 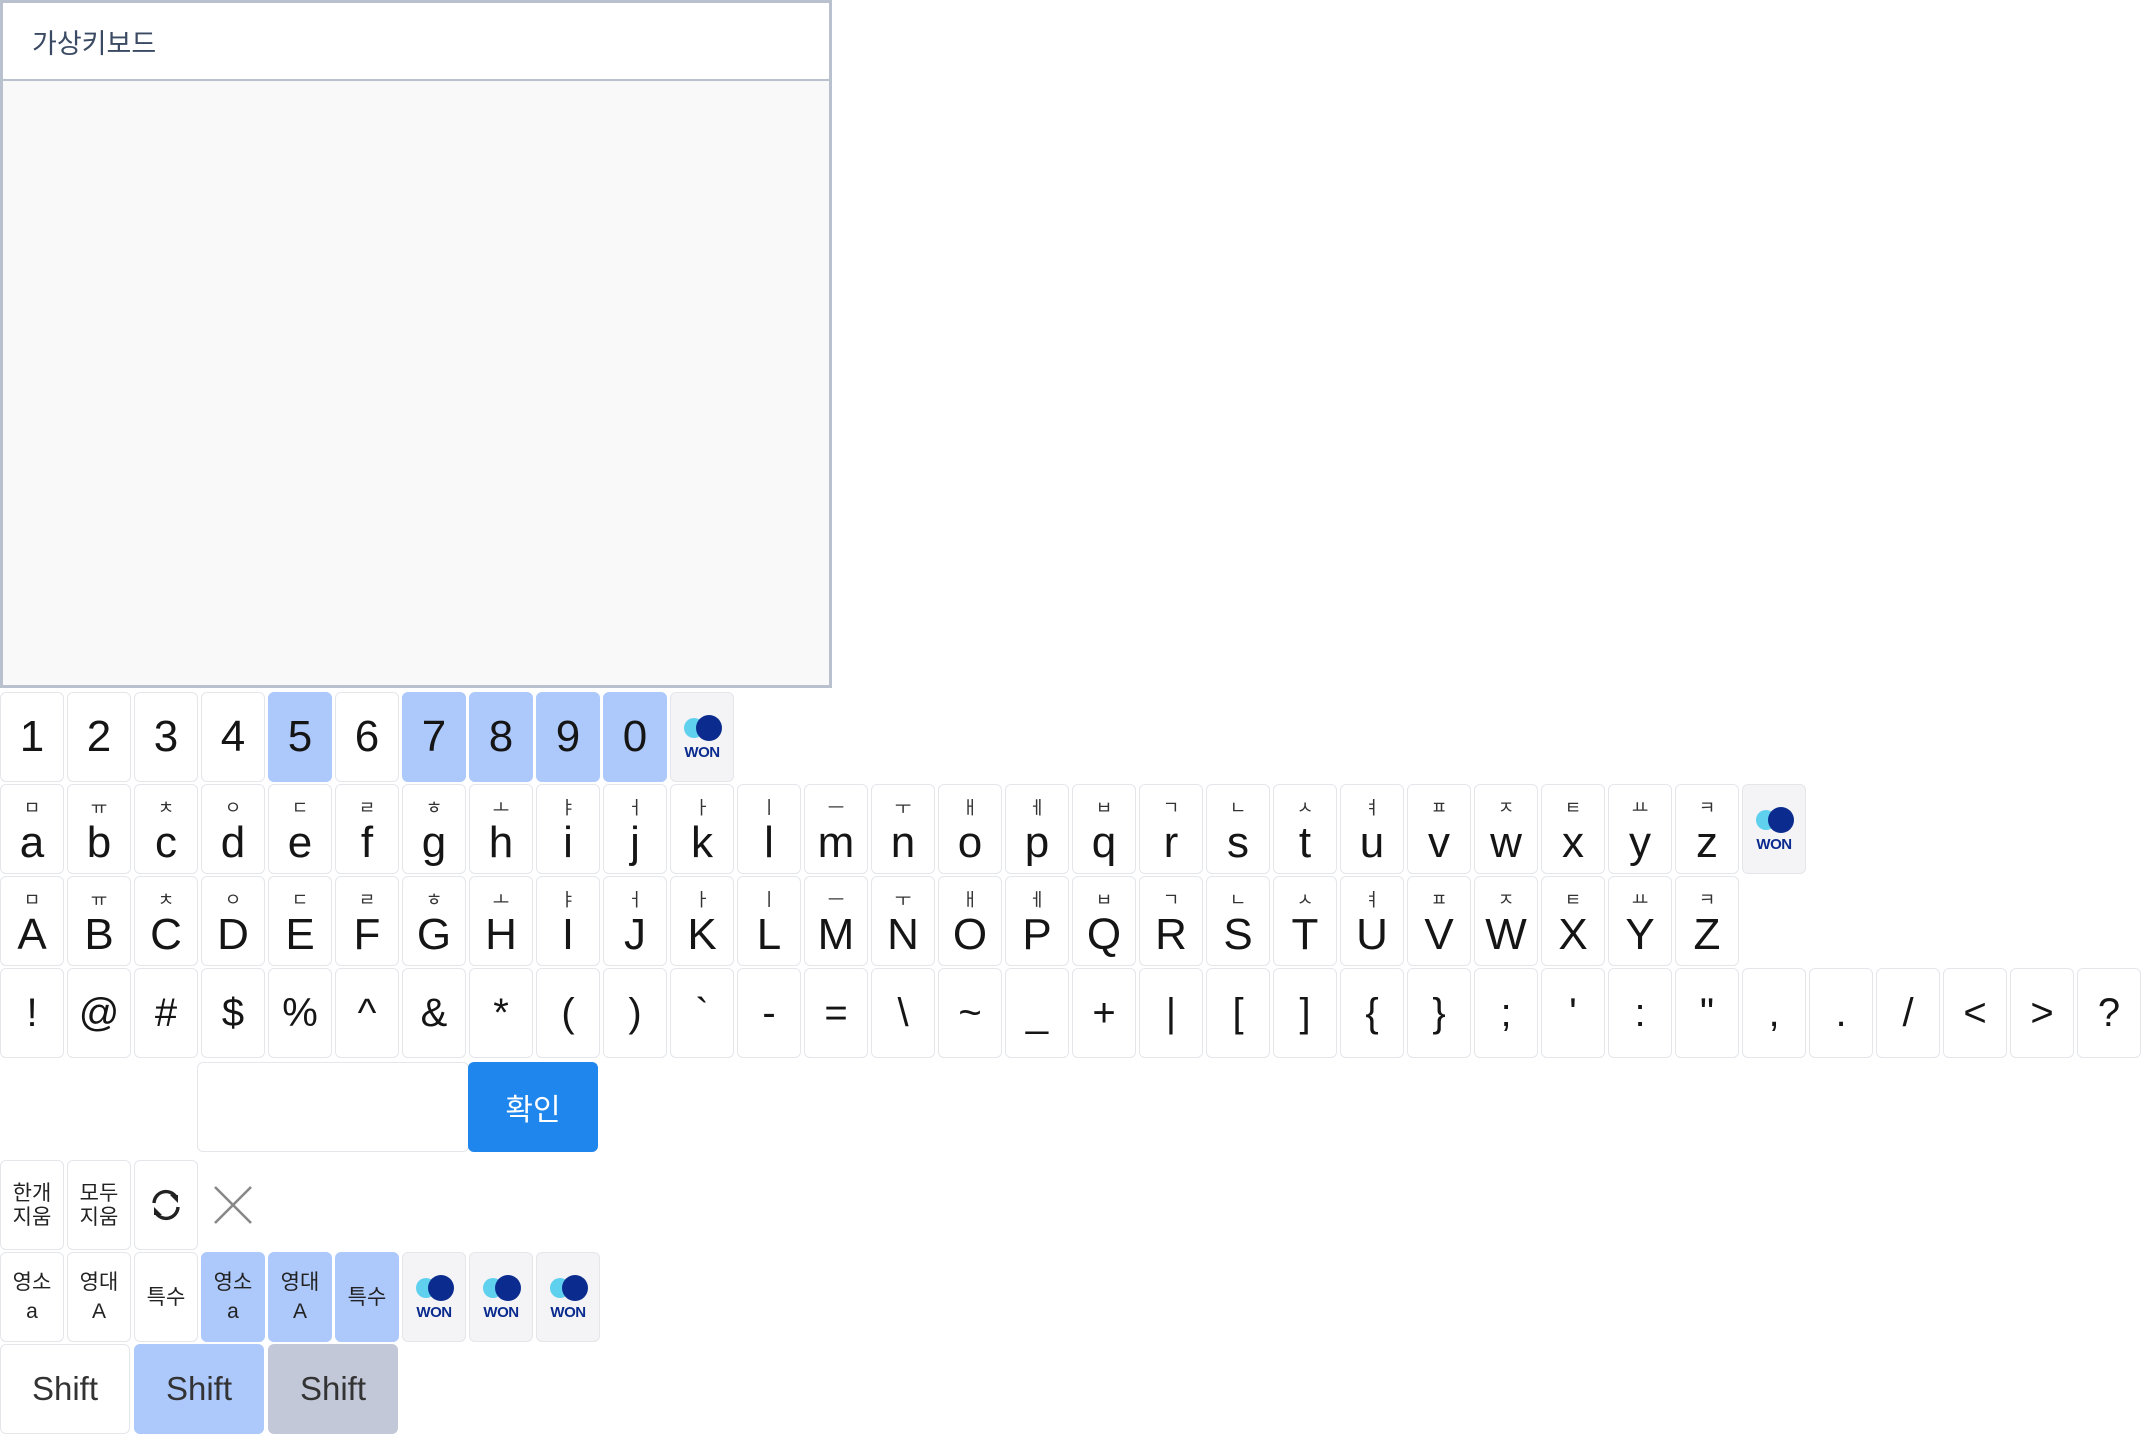 I want to click on letter-key-V: ㅍV, so click(x=1439, y=921).